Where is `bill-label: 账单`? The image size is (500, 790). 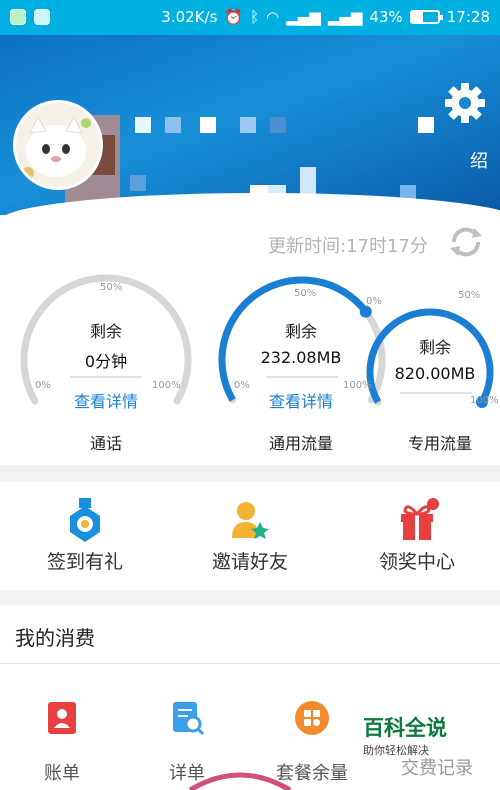
bill-label: 账单 is located at coordinates (62, 773).